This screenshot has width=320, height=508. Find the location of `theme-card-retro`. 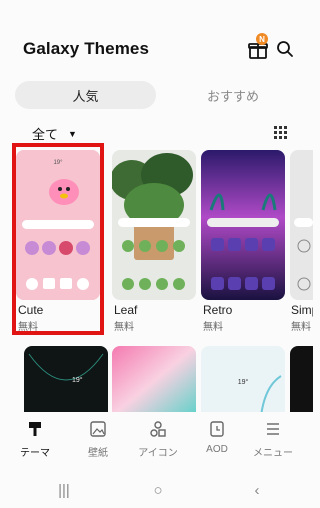

theme-card-retro is located at coordinates (243, 225).